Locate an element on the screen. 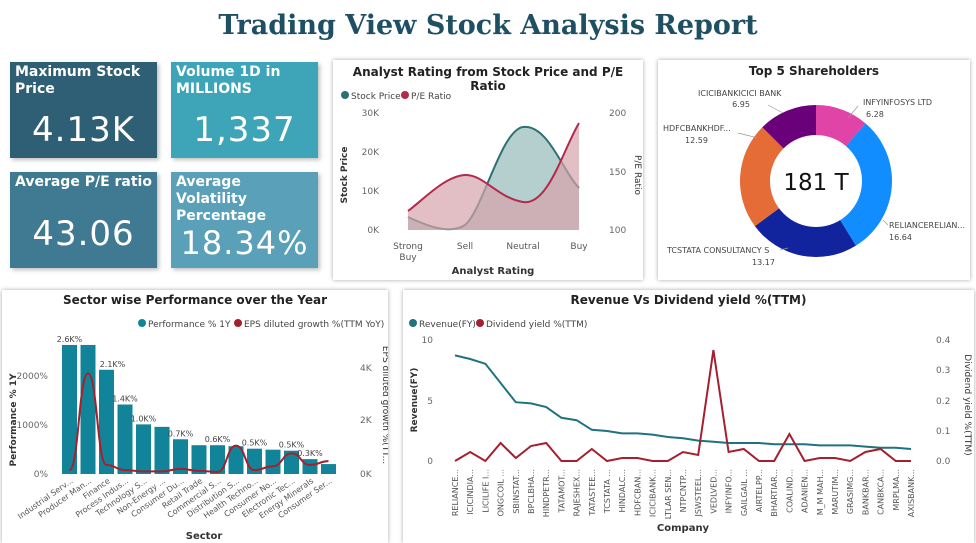 The height and width of the screenshot is (543, 976). y-right-axis-label: P/E Ratio is located at coordinates (637, 175).